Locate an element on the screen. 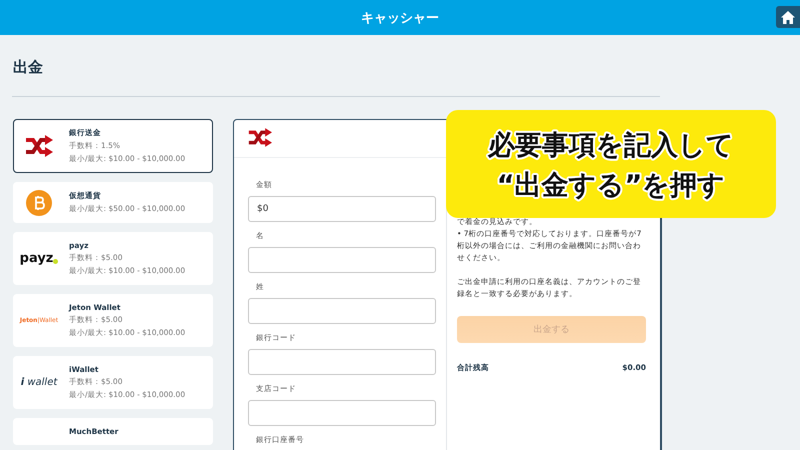 The image size is (800, 450). header-title: キャッシャー is located at coordinates (400, 18).